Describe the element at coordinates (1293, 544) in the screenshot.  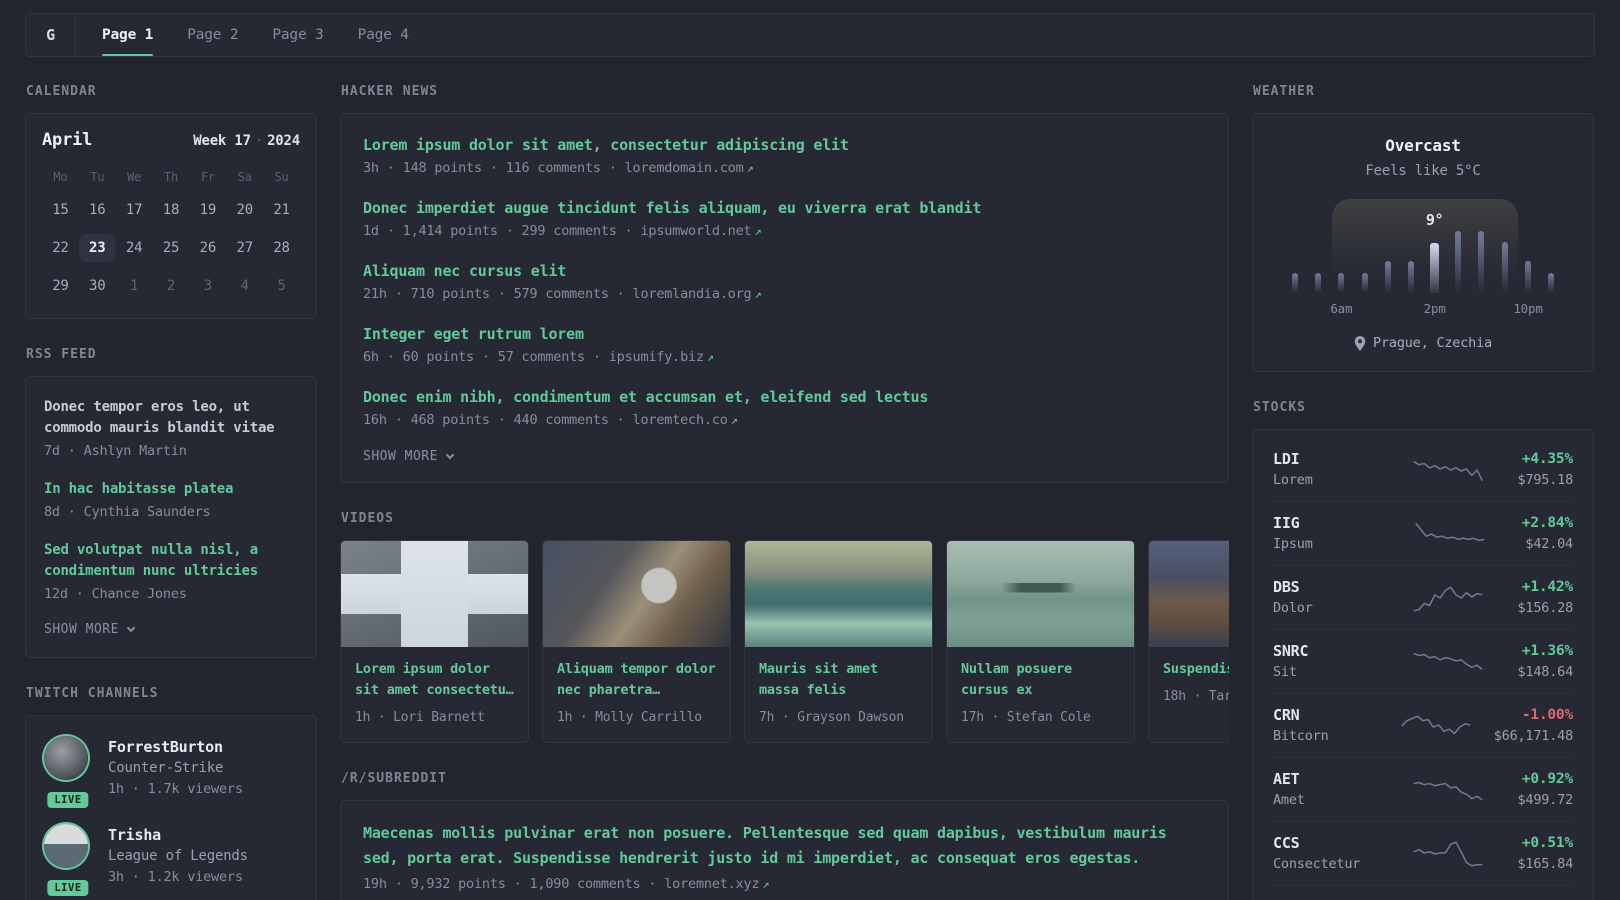
I see `stock-name: Ipsum` at that location.